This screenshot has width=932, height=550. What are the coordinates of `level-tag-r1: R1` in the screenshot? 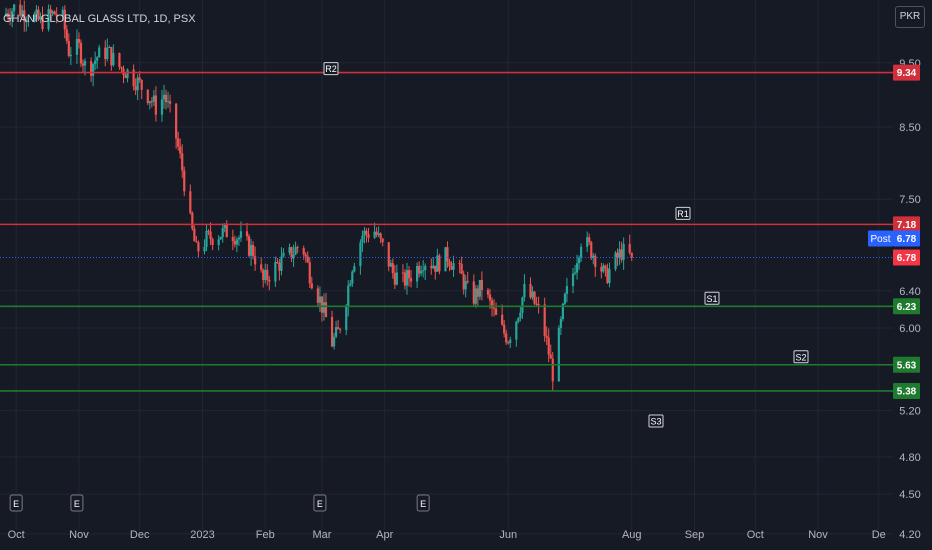 It's located at (683, 213).